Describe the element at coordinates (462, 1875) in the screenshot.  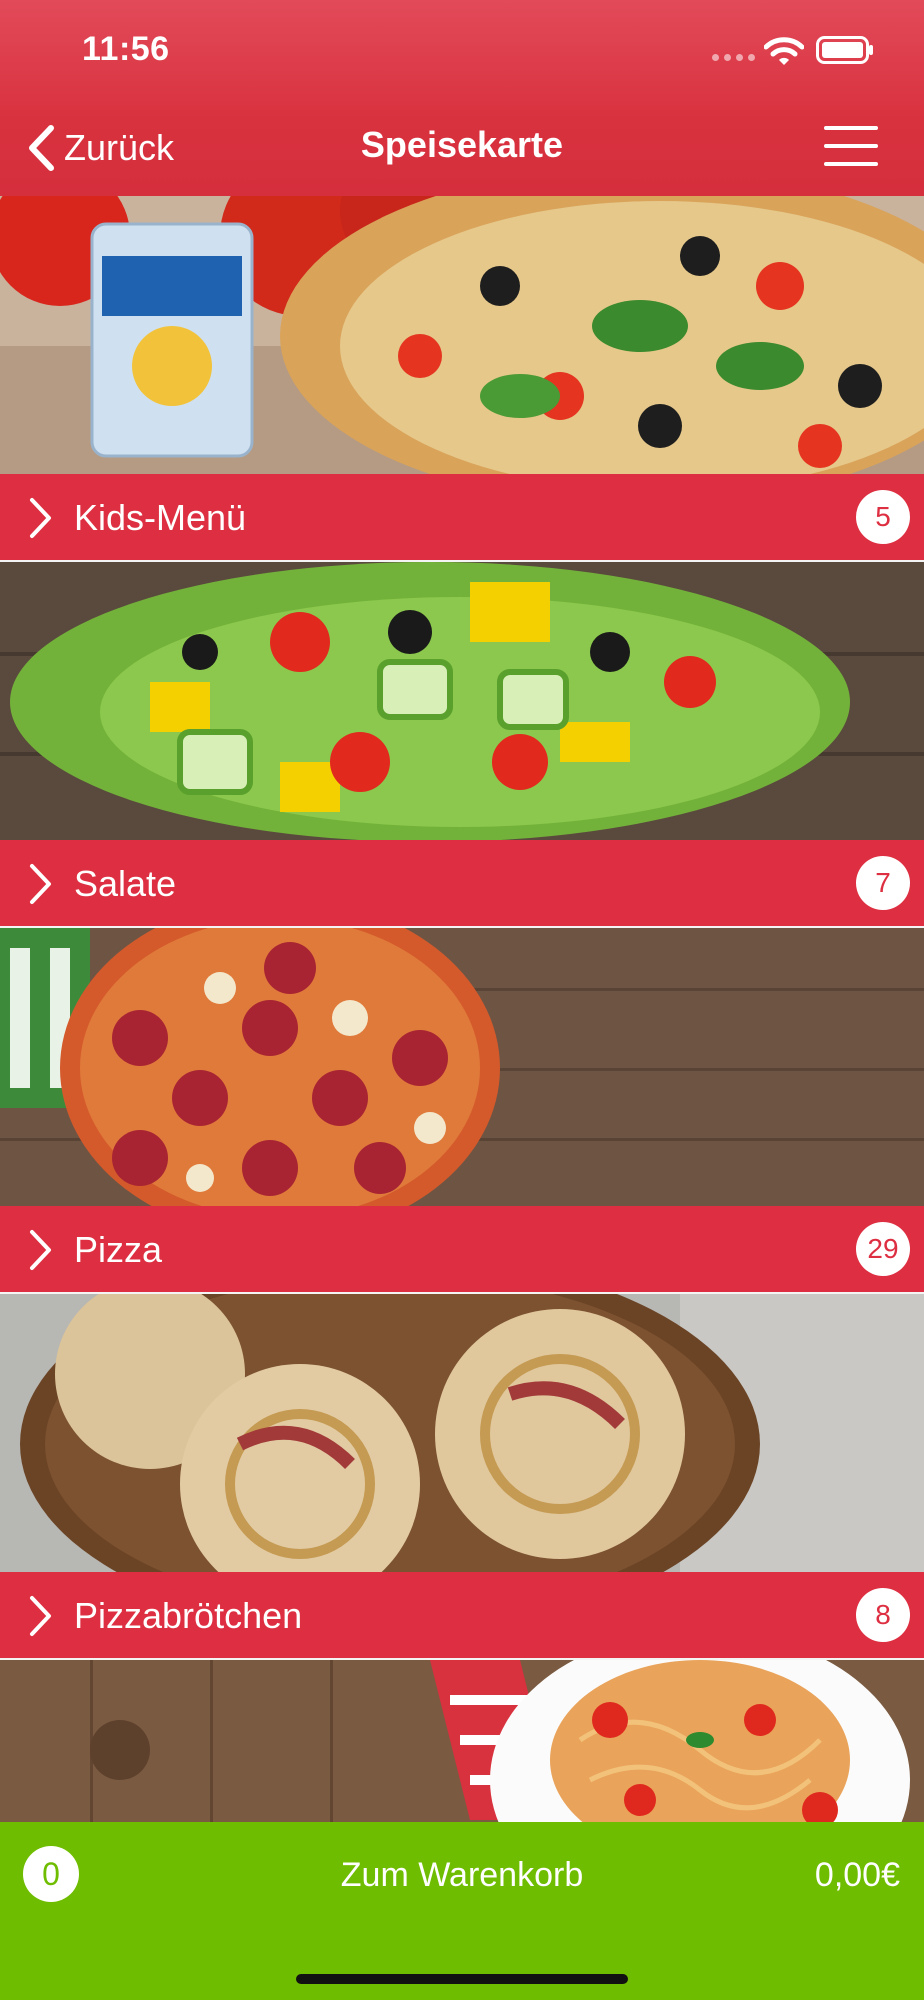
I see `cart-label: Zum Warenkorb` at that location.